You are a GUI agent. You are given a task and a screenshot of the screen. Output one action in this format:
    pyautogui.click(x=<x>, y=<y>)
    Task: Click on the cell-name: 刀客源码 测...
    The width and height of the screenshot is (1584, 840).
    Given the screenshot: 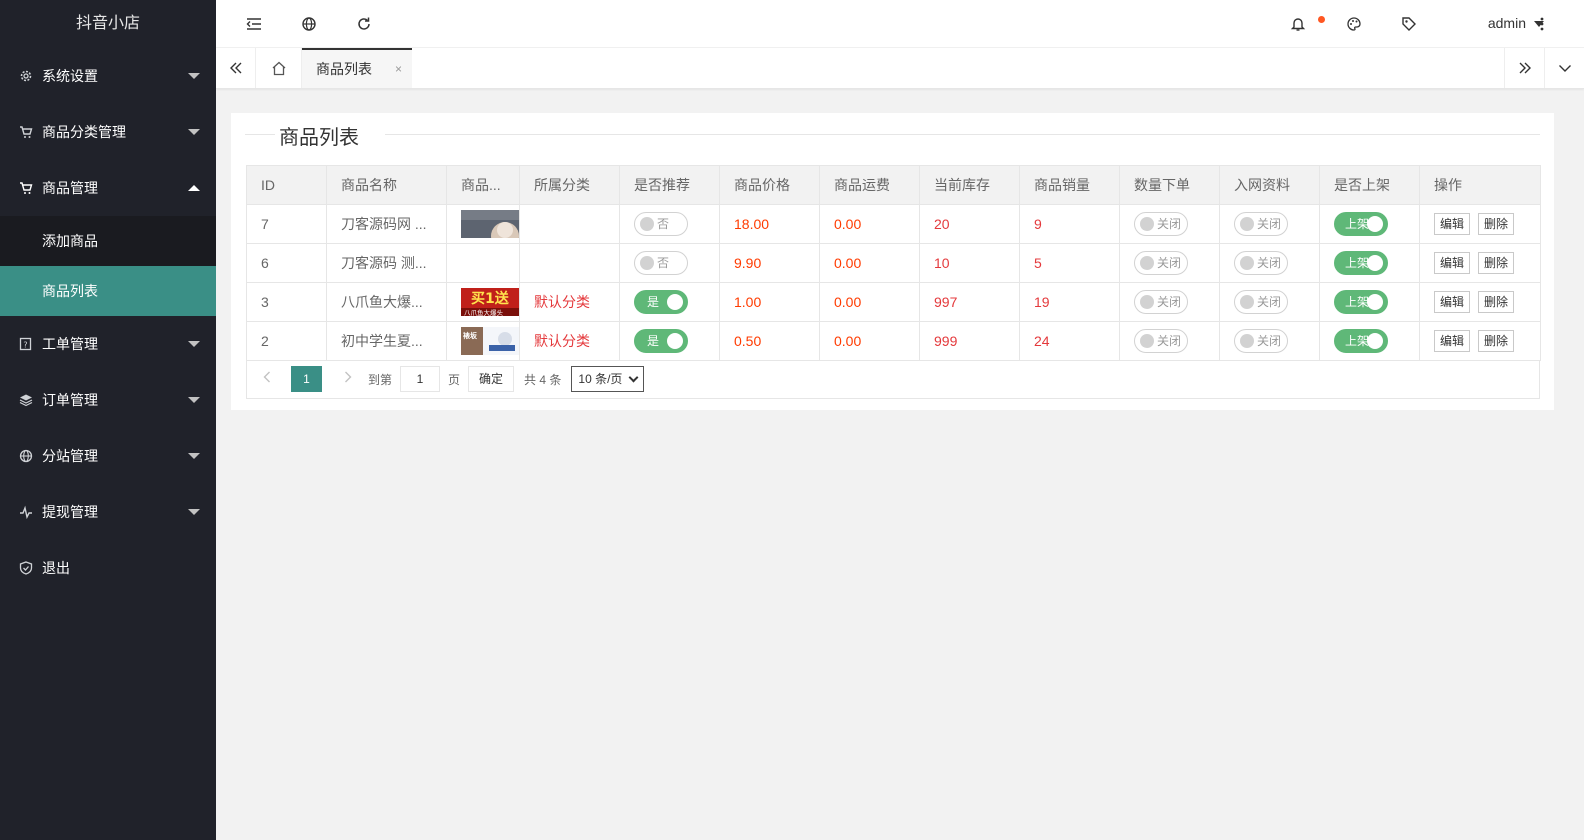 What is the action you would take?
    pyautogui.click(x=386, y=263)
    